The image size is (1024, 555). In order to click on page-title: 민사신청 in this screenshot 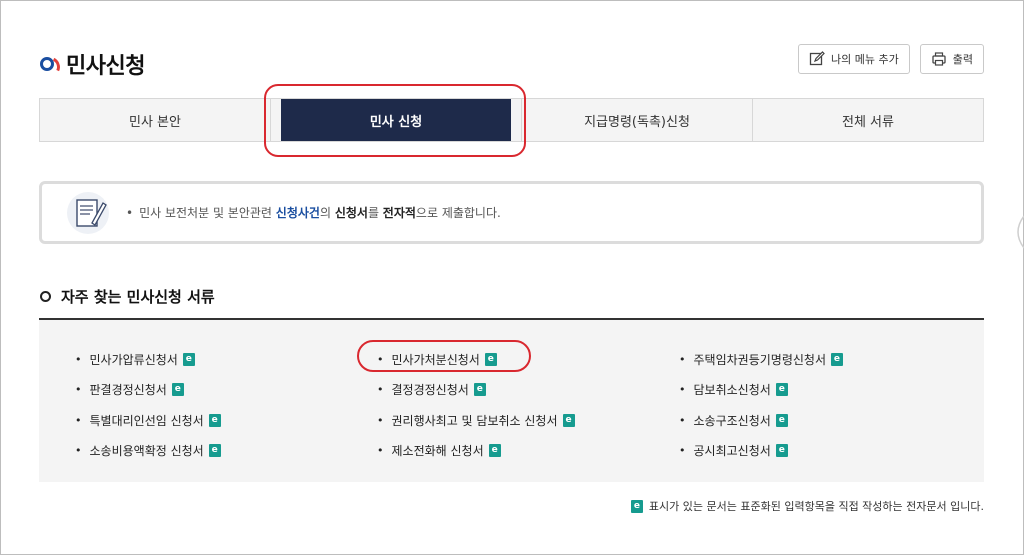, I will do `click(105, 66)`.